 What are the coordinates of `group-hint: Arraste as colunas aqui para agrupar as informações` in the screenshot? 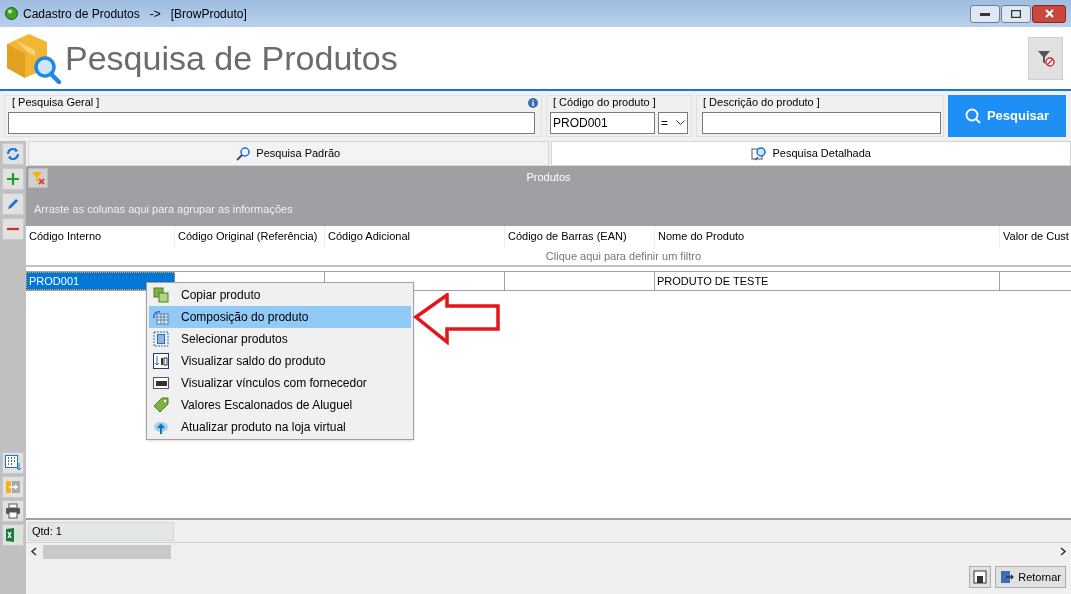 It's located at (164, 209).